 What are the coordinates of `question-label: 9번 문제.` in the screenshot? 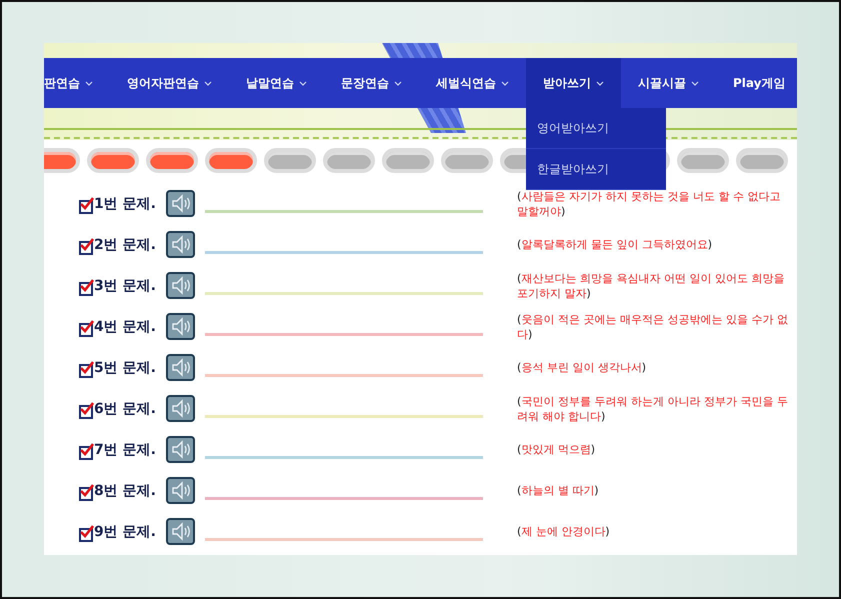 It's located at (125, 531).